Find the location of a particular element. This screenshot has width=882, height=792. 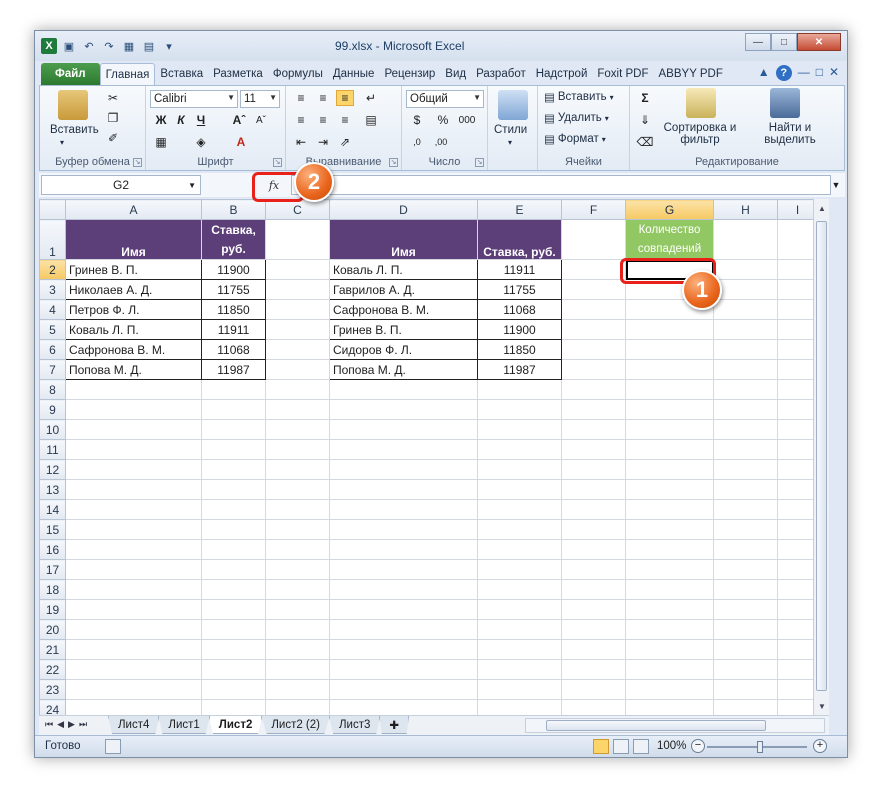

tab-foxit: Foxit PDF is located at coordinates (622, 74).